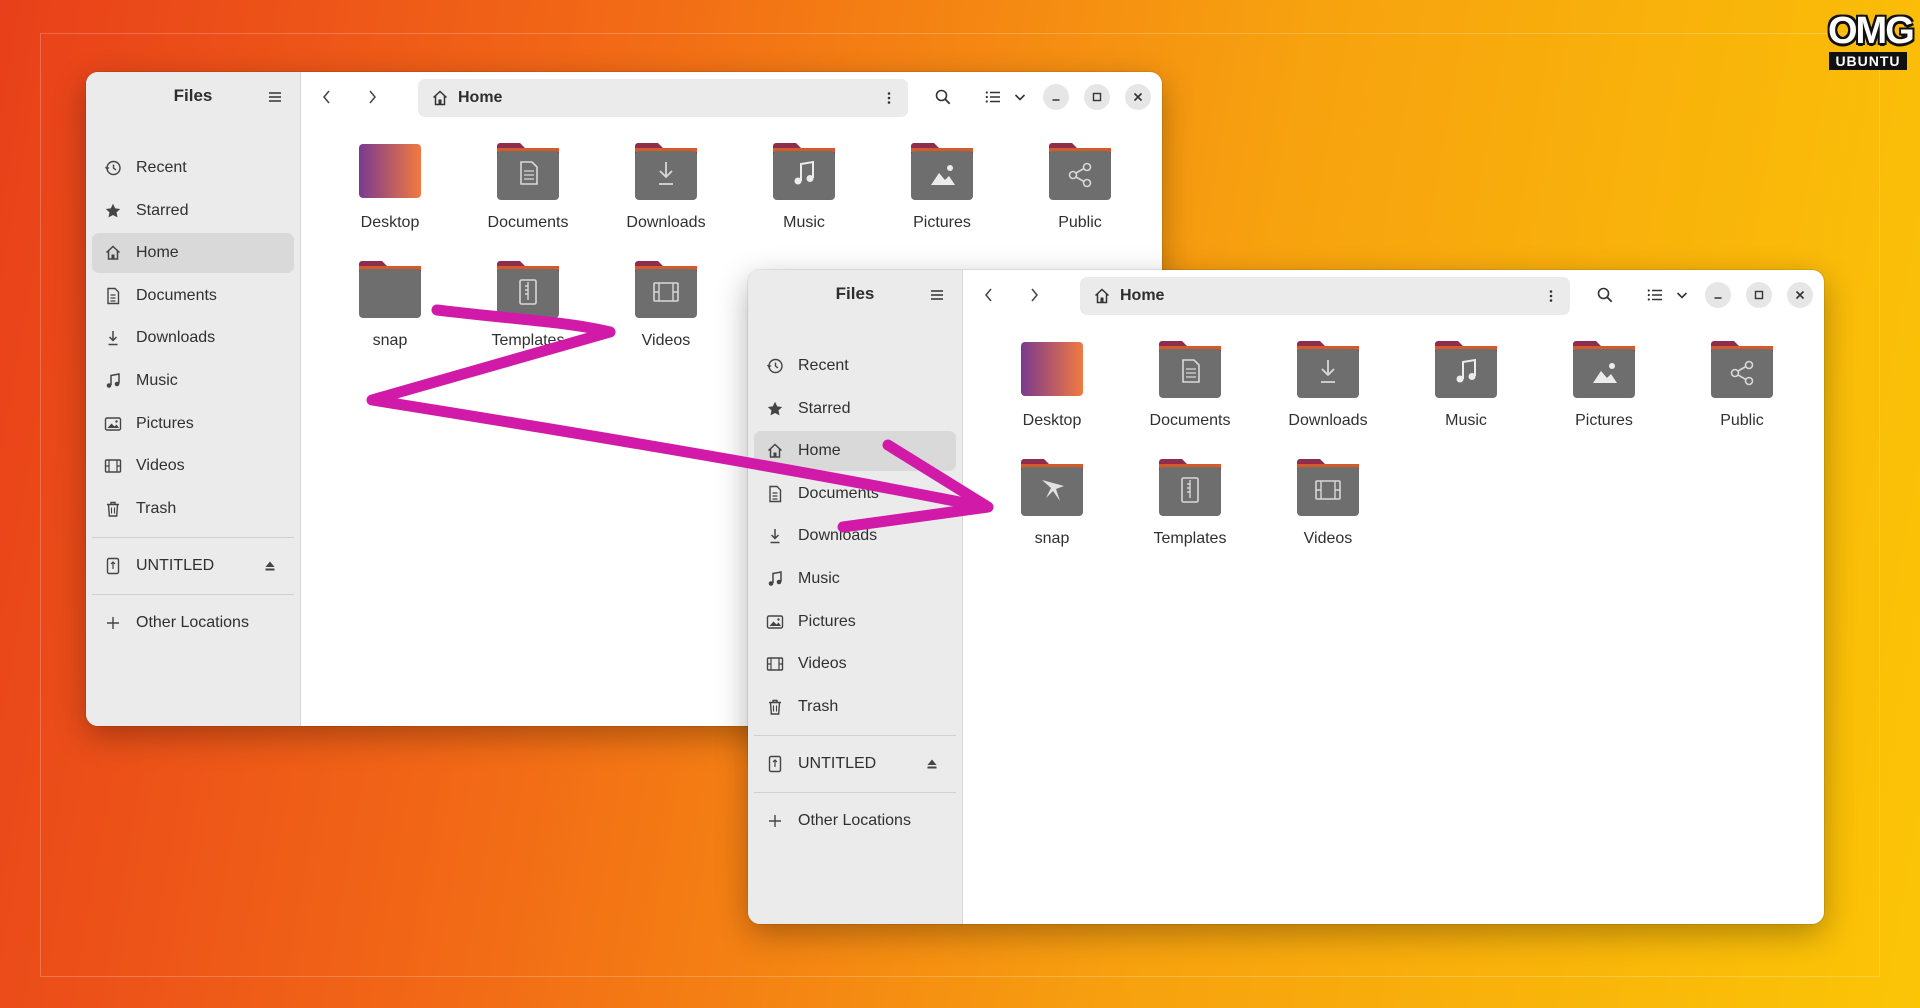 The image size is (1920, 1008). Describe the element at coordinates (193, 97) in the screenshot. I see `sidebar-header: Files` at that location.